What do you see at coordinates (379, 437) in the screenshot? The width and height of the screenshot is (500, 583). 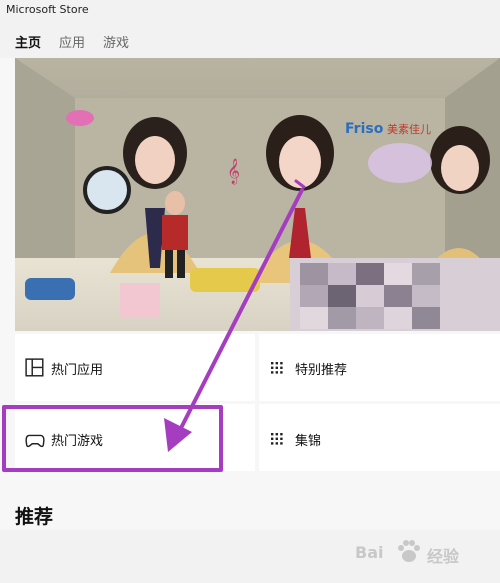 I see `tile-collections: 集锦` at bounding box center [379, 437].